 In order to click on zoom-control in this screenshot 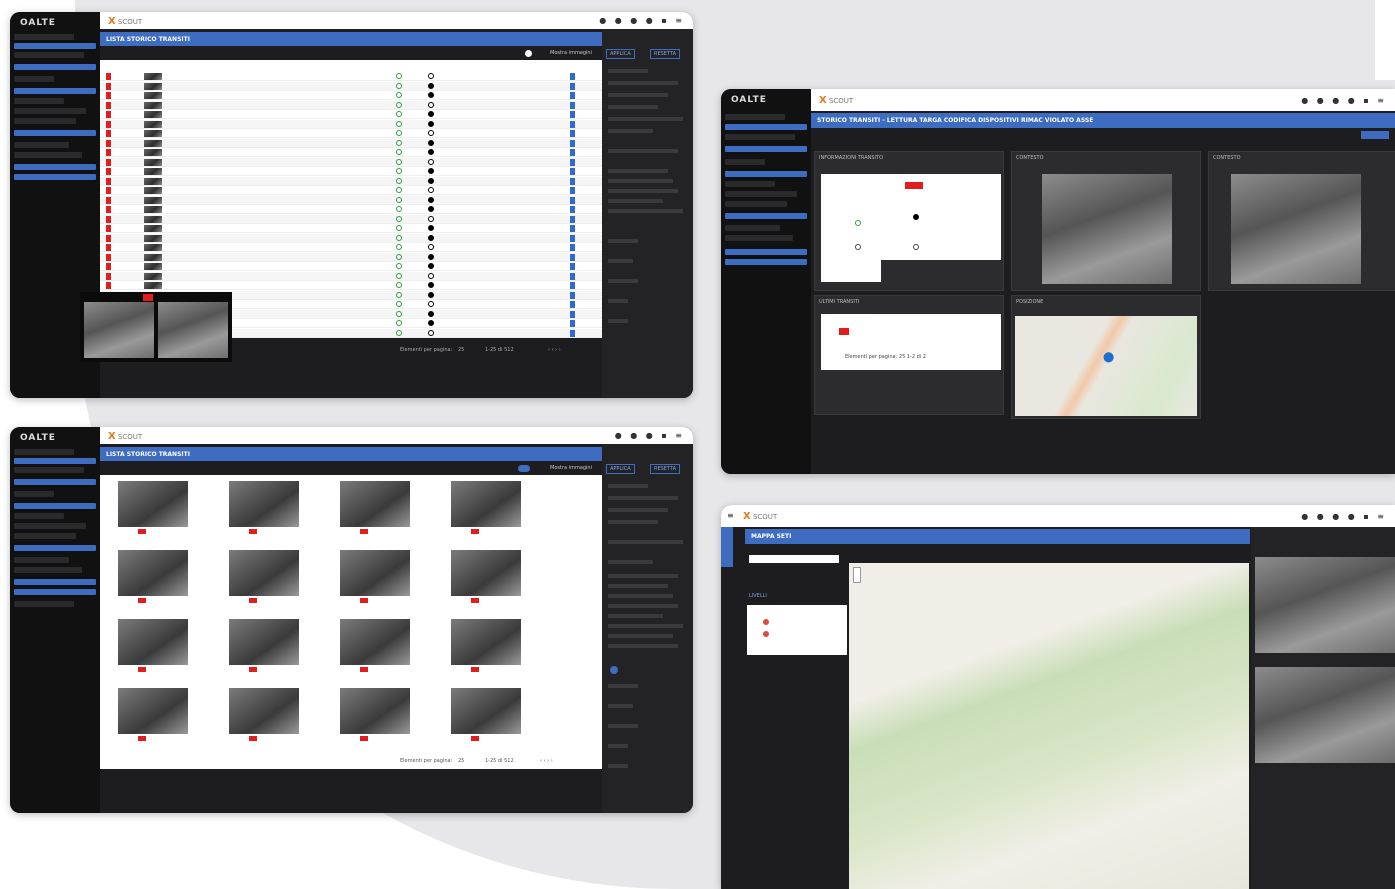, I will do `click(857, 575)`.